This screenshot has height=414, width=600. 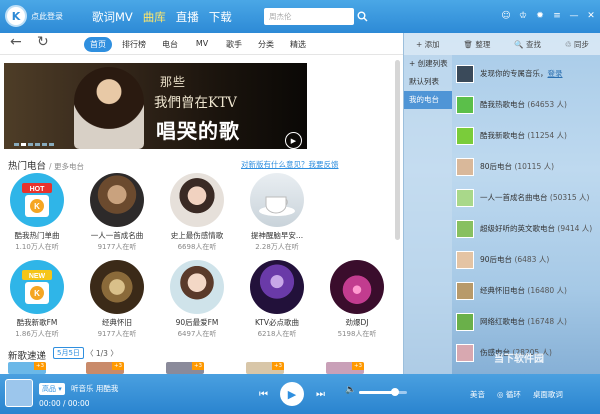 What do you see at coordinates (202, 44) in the screenshot?
I see `tab-mv: MV` at bounding box center [202, 44].